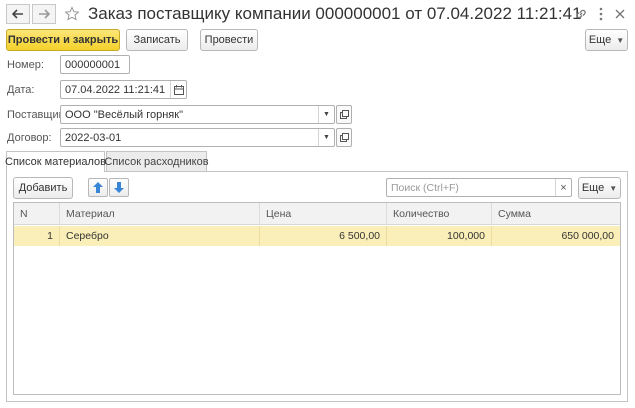  I want to click on open-contract-button, so click(344, 137).